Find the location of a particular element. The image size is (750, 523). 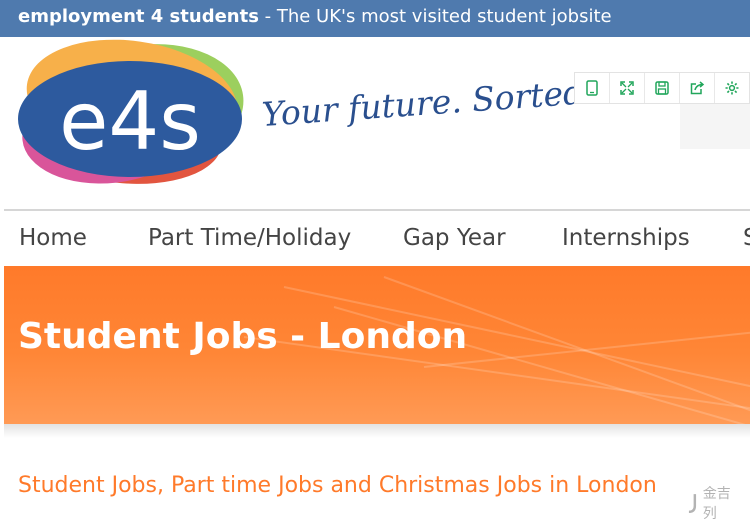

floating-toolbar is located at coordinates (662, 88).